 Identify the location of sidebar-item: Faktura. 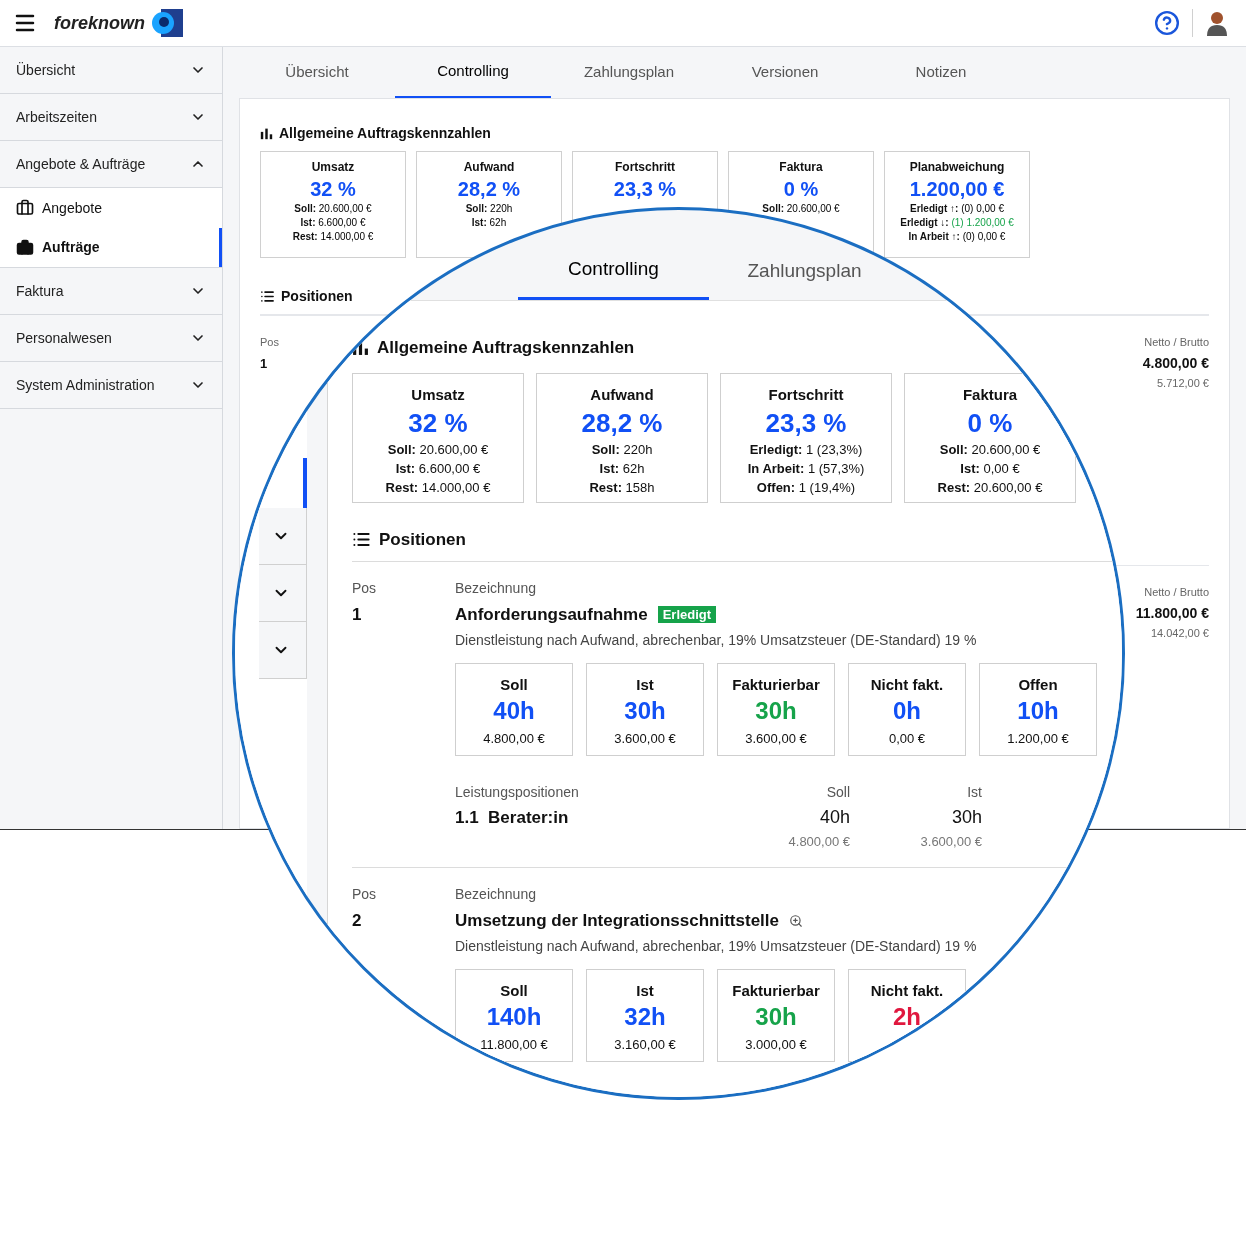
(111, 291).